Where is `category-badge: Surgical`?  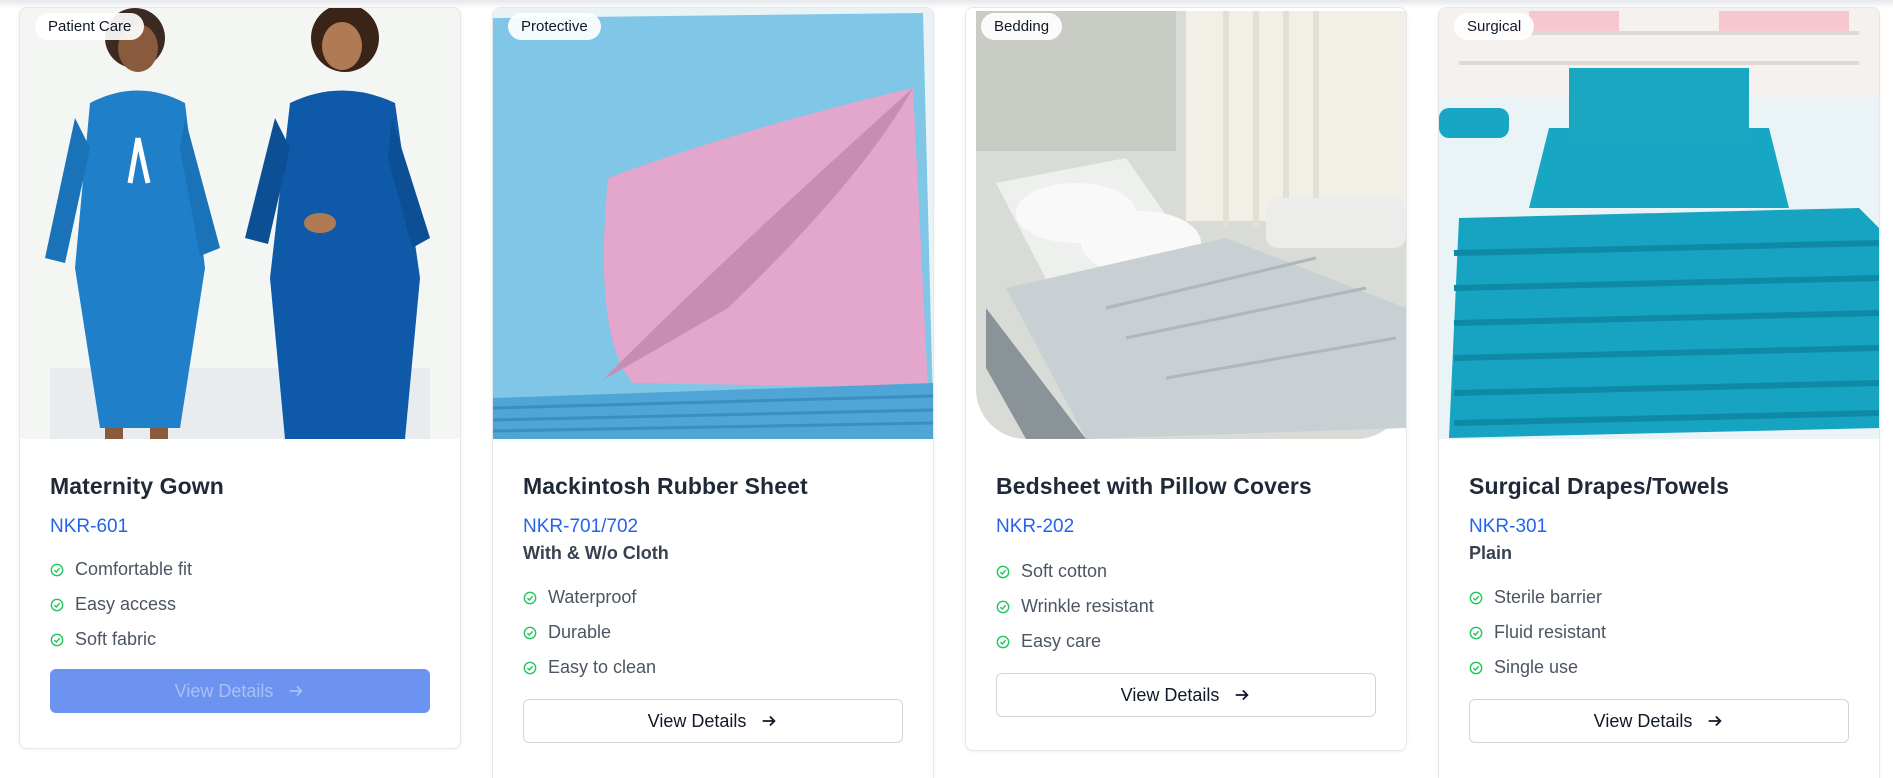 category-badge: Surgical is located at coordinates (1494, 26).